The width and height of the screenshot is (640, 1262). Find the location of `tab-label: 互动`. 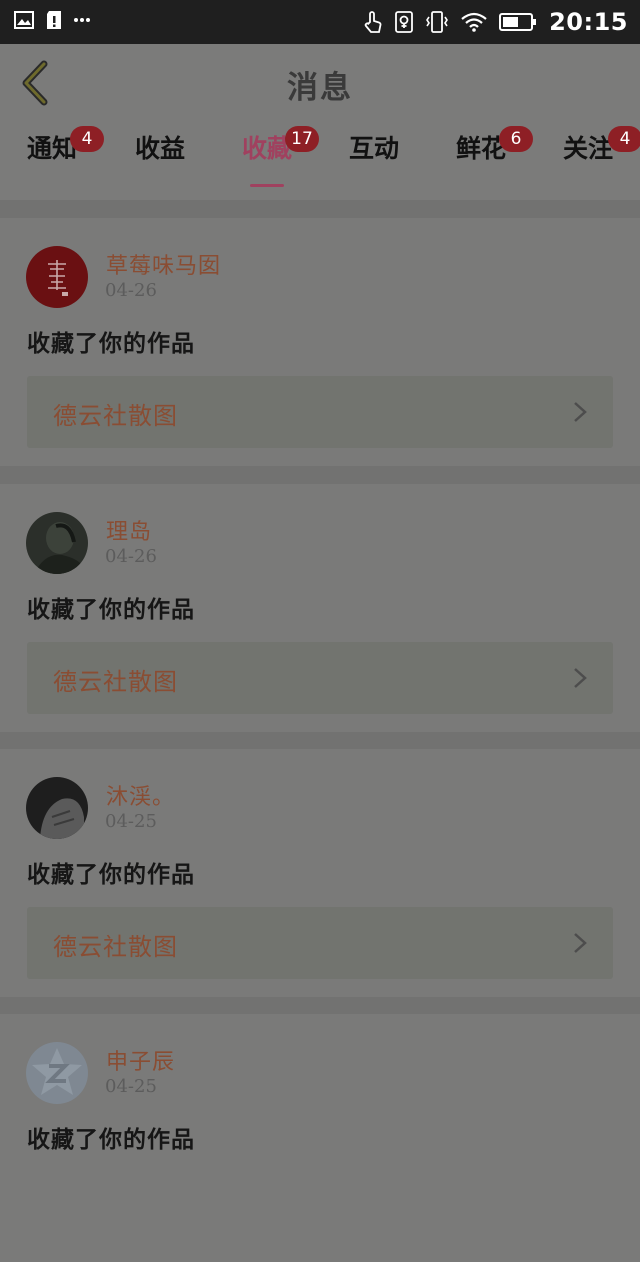

tab-label: 互动 is located at coordinates (373, 148).